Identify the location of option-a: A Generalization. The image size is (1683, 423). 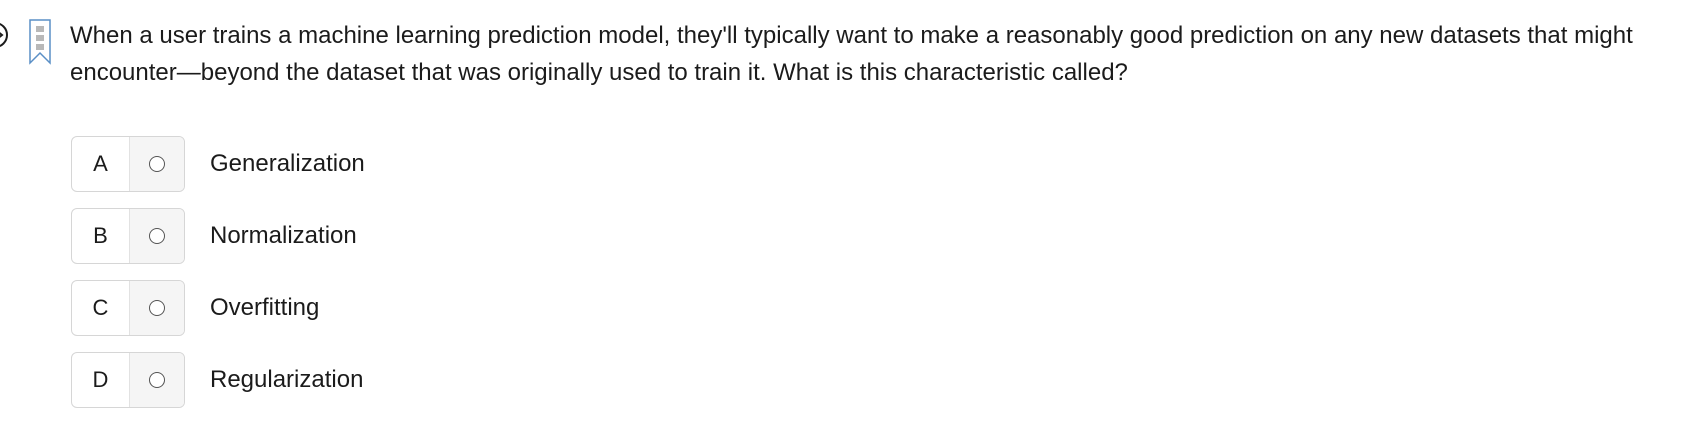
(521, 164).